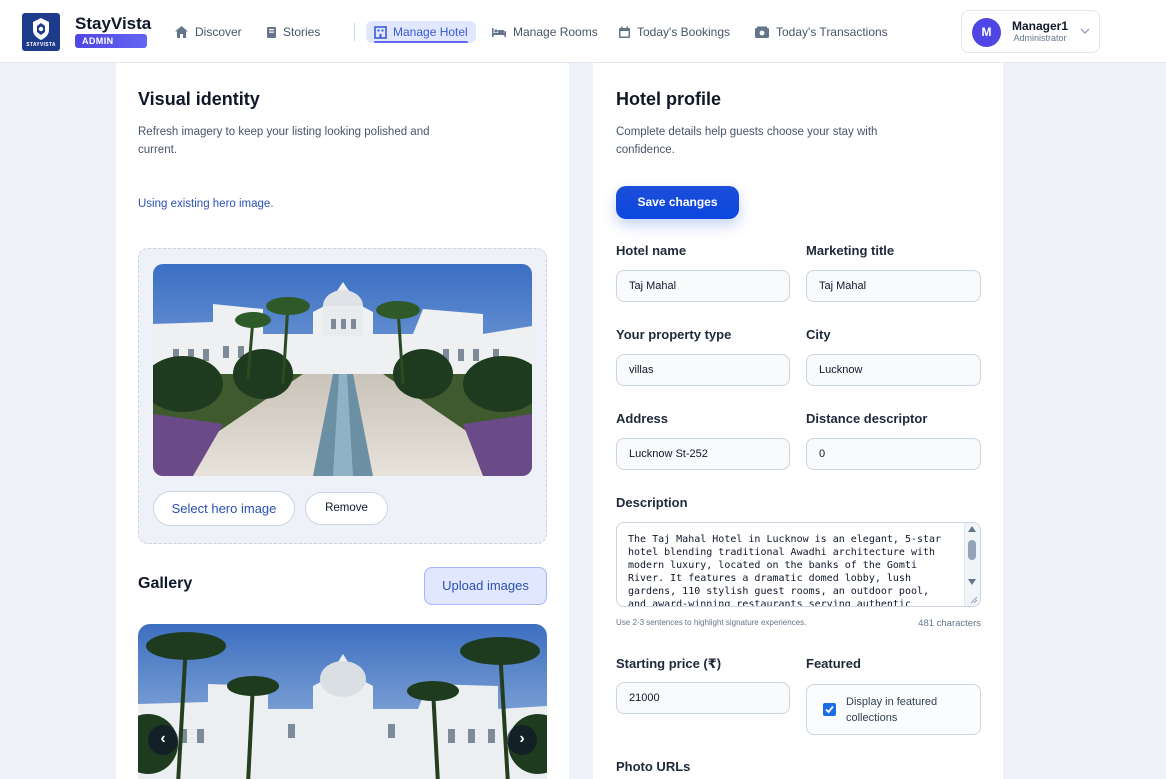 The width and height of the screenshot is (1166, 779). Describe the element at coordinates (224, 508) in the screenshot. I see `select-hero-image-button: Select hero image` at that location.